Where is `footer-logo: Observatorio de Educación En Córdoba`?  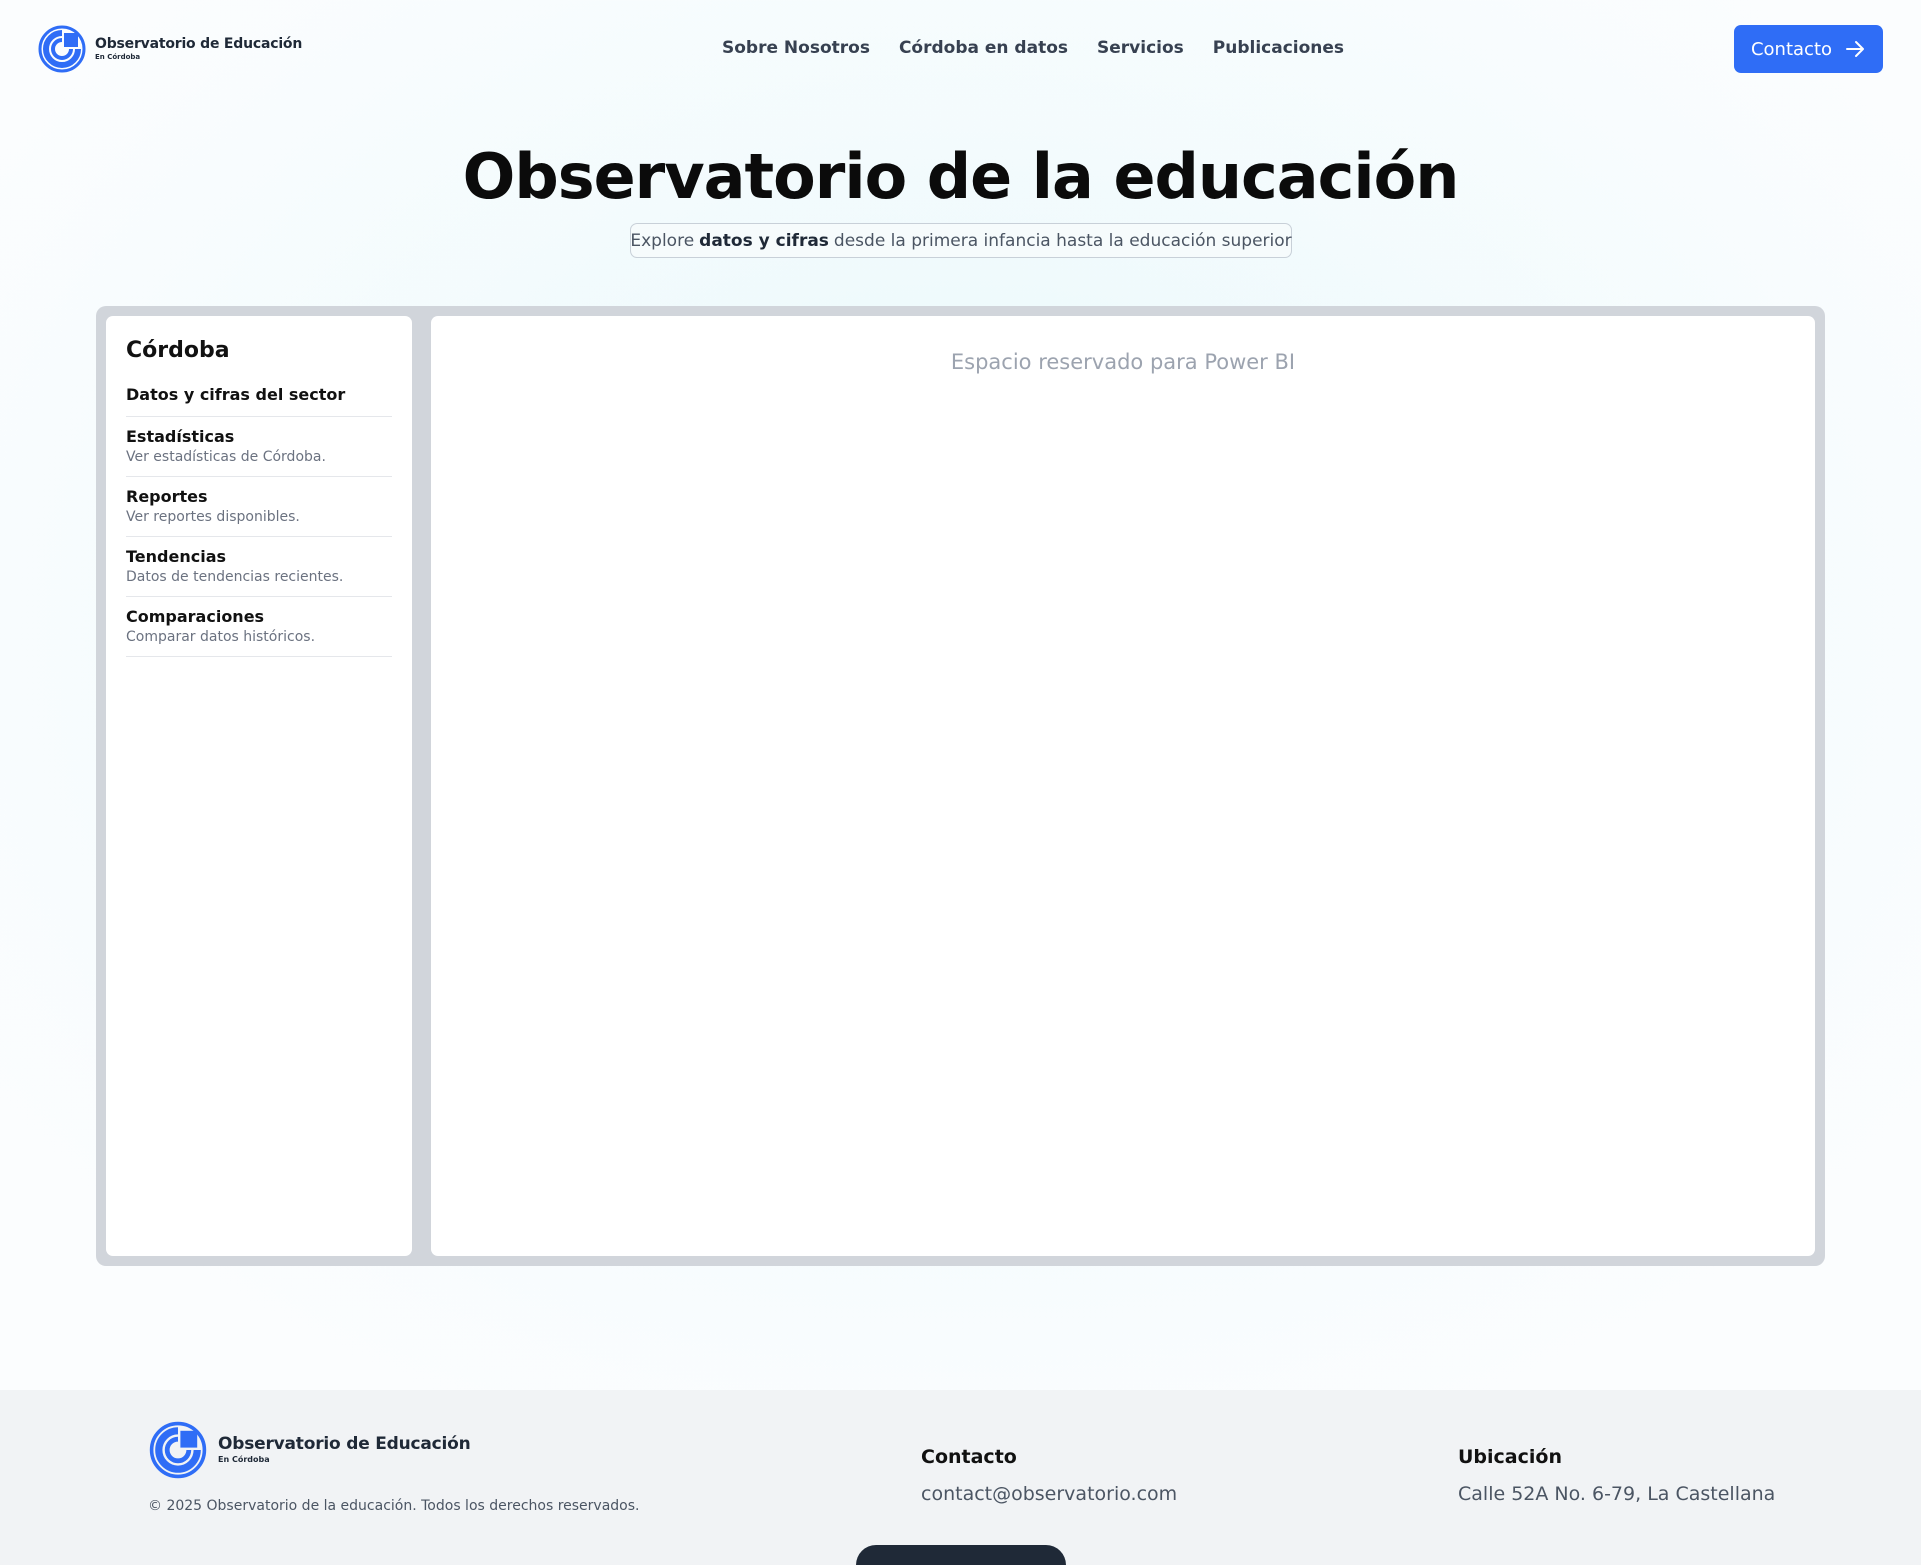
footer-logo: Observatorio de Educación En Córdoba is located at coordinates (309, 1450).